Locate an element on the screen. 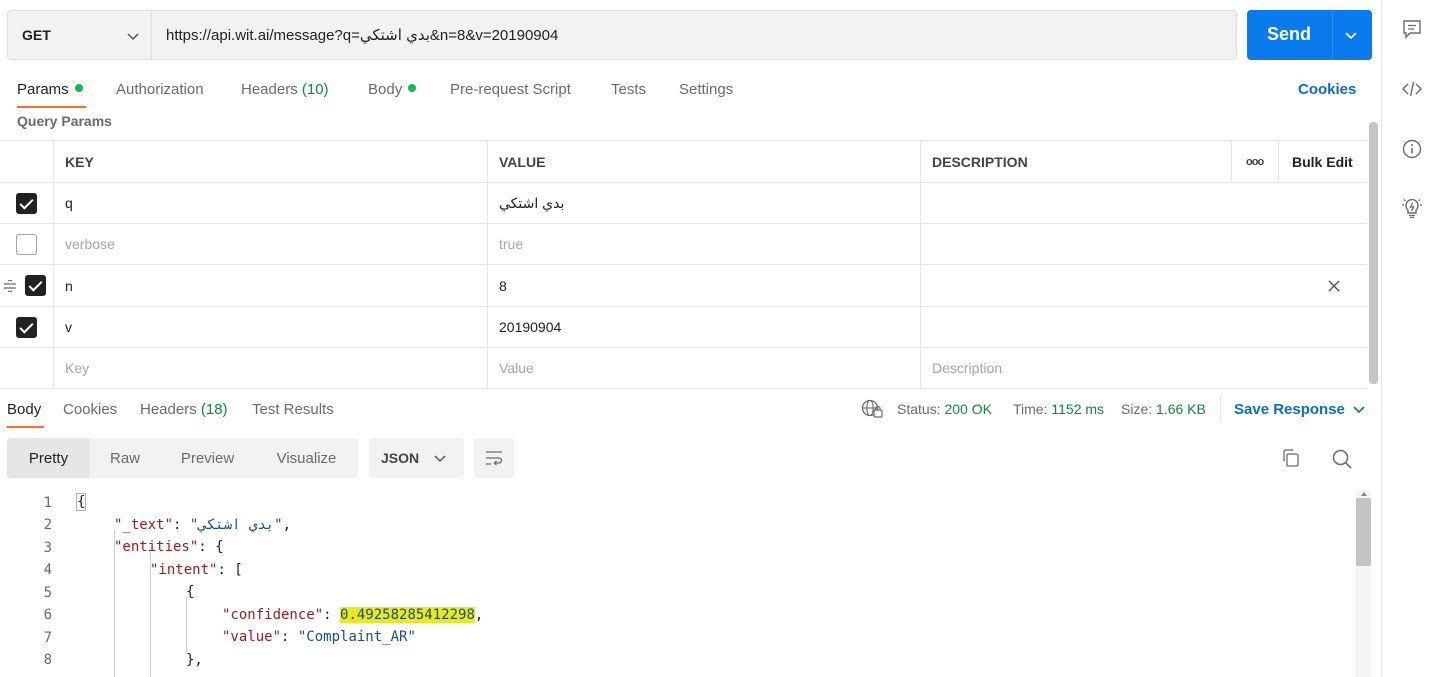 The image size is (1439, 677). tab-headers: Headers (10) is located at coordinates (285, 89).